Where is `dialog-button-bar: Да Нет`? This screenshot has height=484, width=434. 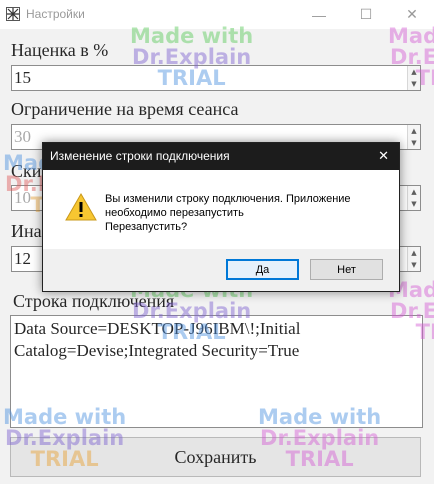
dialog-button-bar: Да Нет is located at coordinates (221, 270).